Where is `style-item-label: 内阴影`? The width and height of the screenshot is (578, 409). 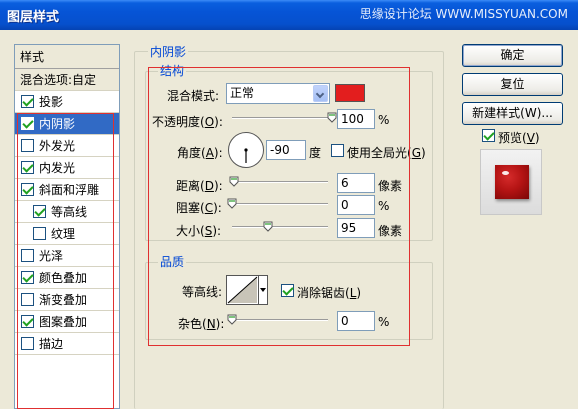 style-item-label: 内阴影 is located at coordinates (57, 124).